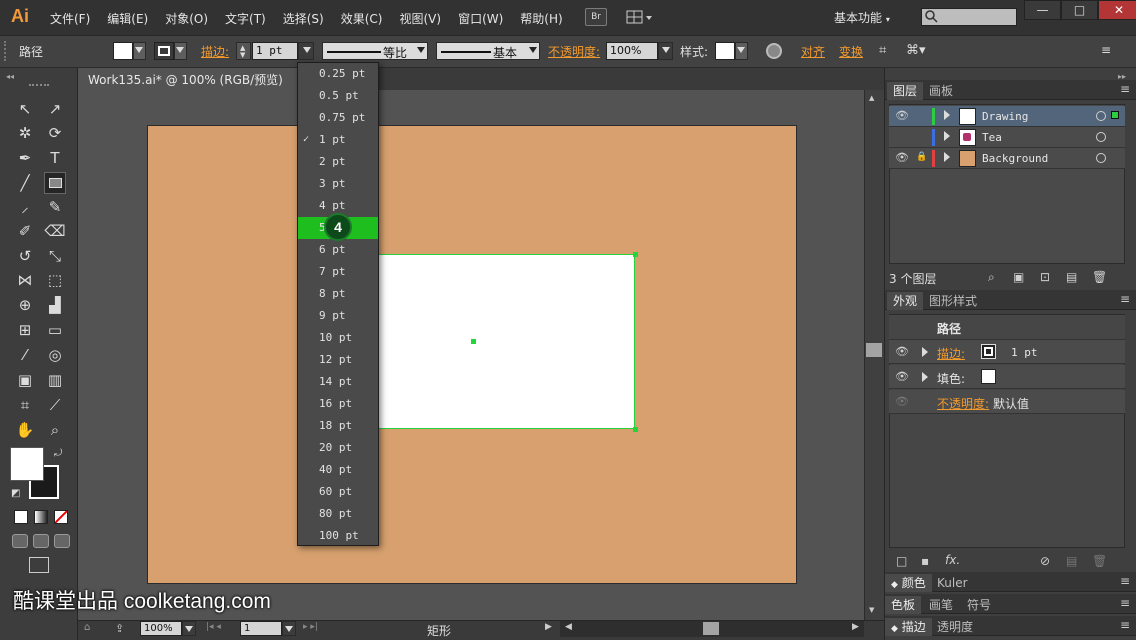  I want to click on artboard-tool-icon: ⌗, so click(25, 405).